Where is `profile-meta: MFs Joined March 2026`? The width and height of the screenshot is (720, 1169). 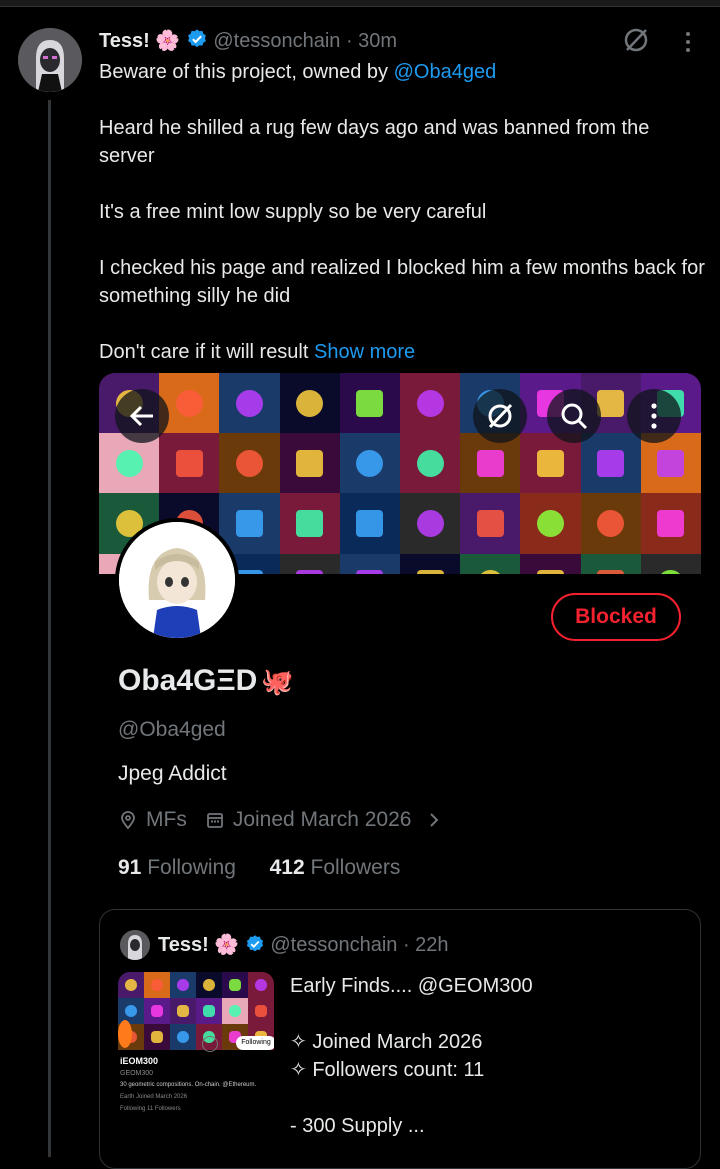
profile-meta: MFs Joined March 2026 is located at coordinates (280, 820).